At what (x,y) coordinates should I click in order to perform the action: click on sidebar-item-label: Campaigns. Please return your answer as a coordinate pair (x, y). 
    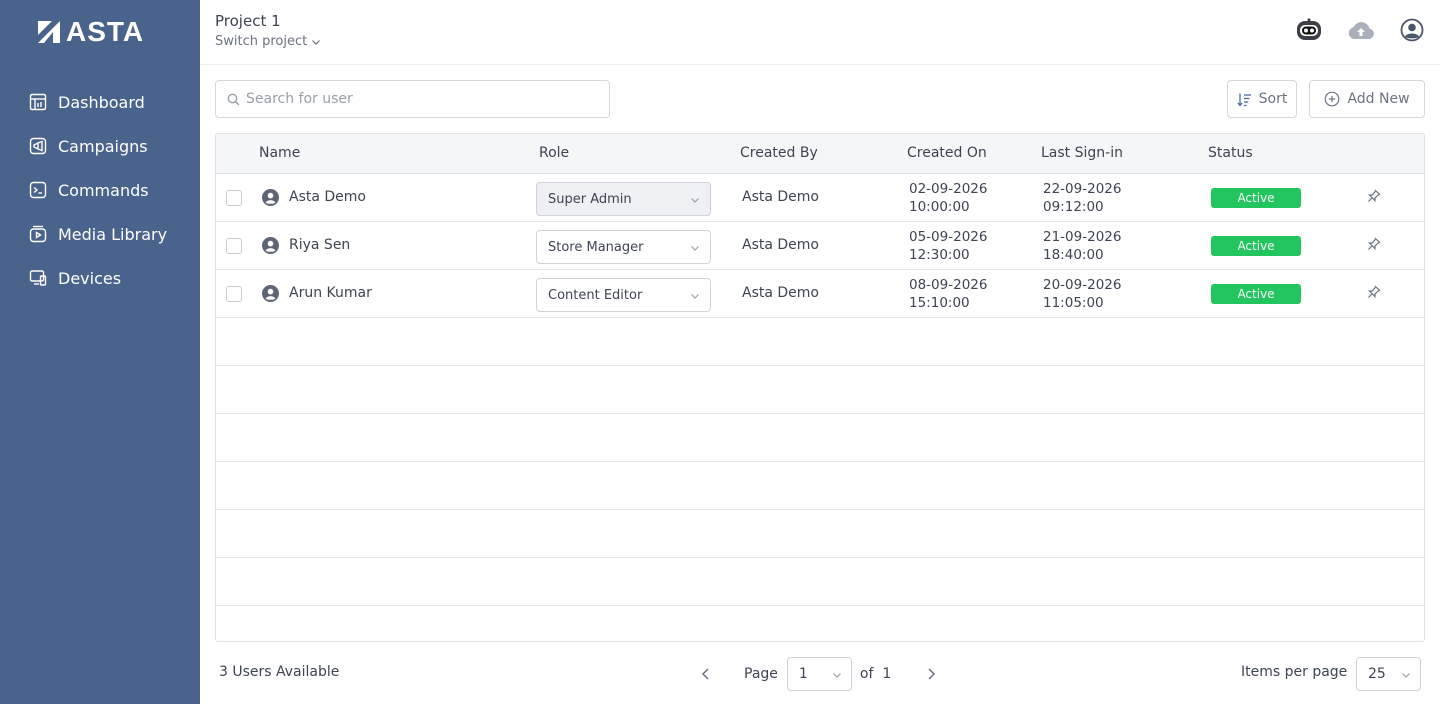
    Looking at the image, I should click on (103, 146).